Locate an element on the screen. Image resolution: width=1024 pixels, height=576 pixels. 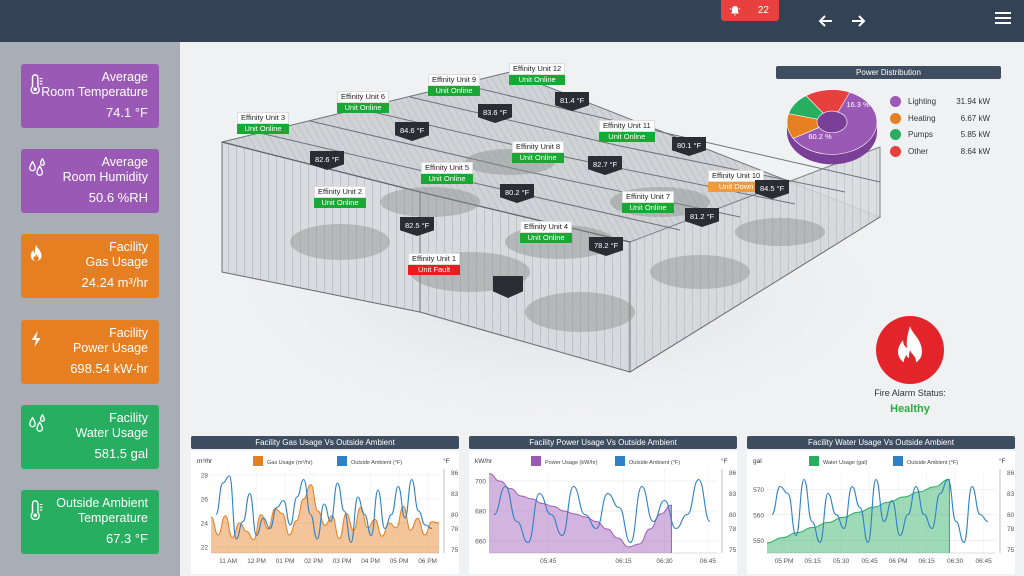
sidebar-card-1: Average Room Temperature 74.1 °F is located at coordinates (90, 96).